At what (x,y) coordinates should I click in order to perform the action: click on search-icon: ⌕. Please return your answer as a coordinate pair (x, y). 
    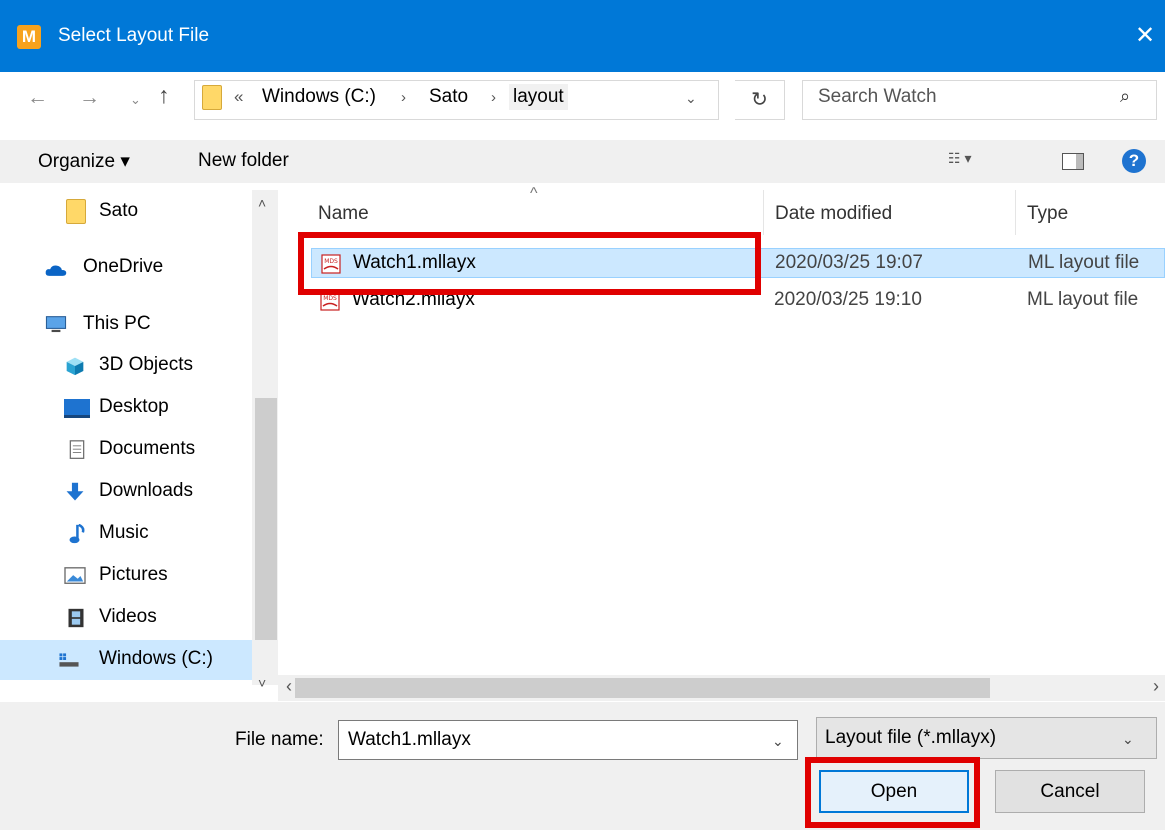
    Looking at the image, I should click on (1125, 96).